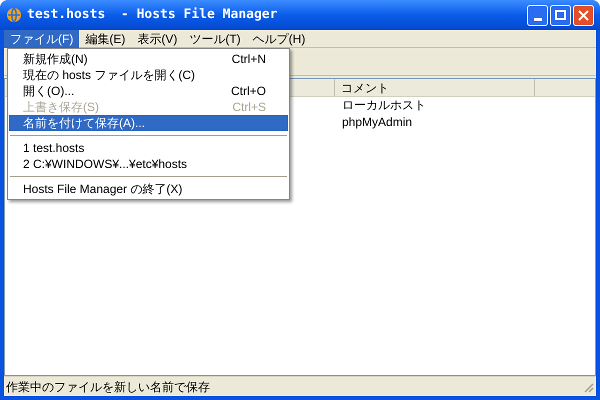  Describe the element at coordinates (14, 15) in the screenshot. I see `globe-icon` at that location.